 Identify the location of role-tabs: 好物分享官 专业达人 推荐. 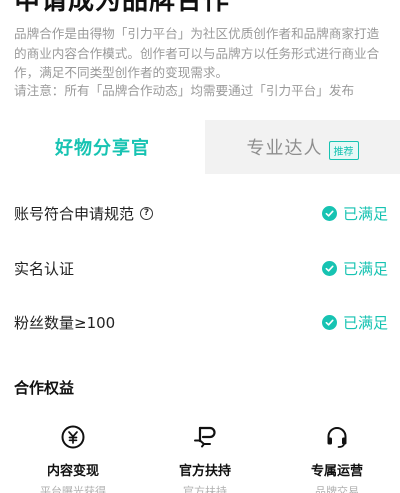
(200, 147).